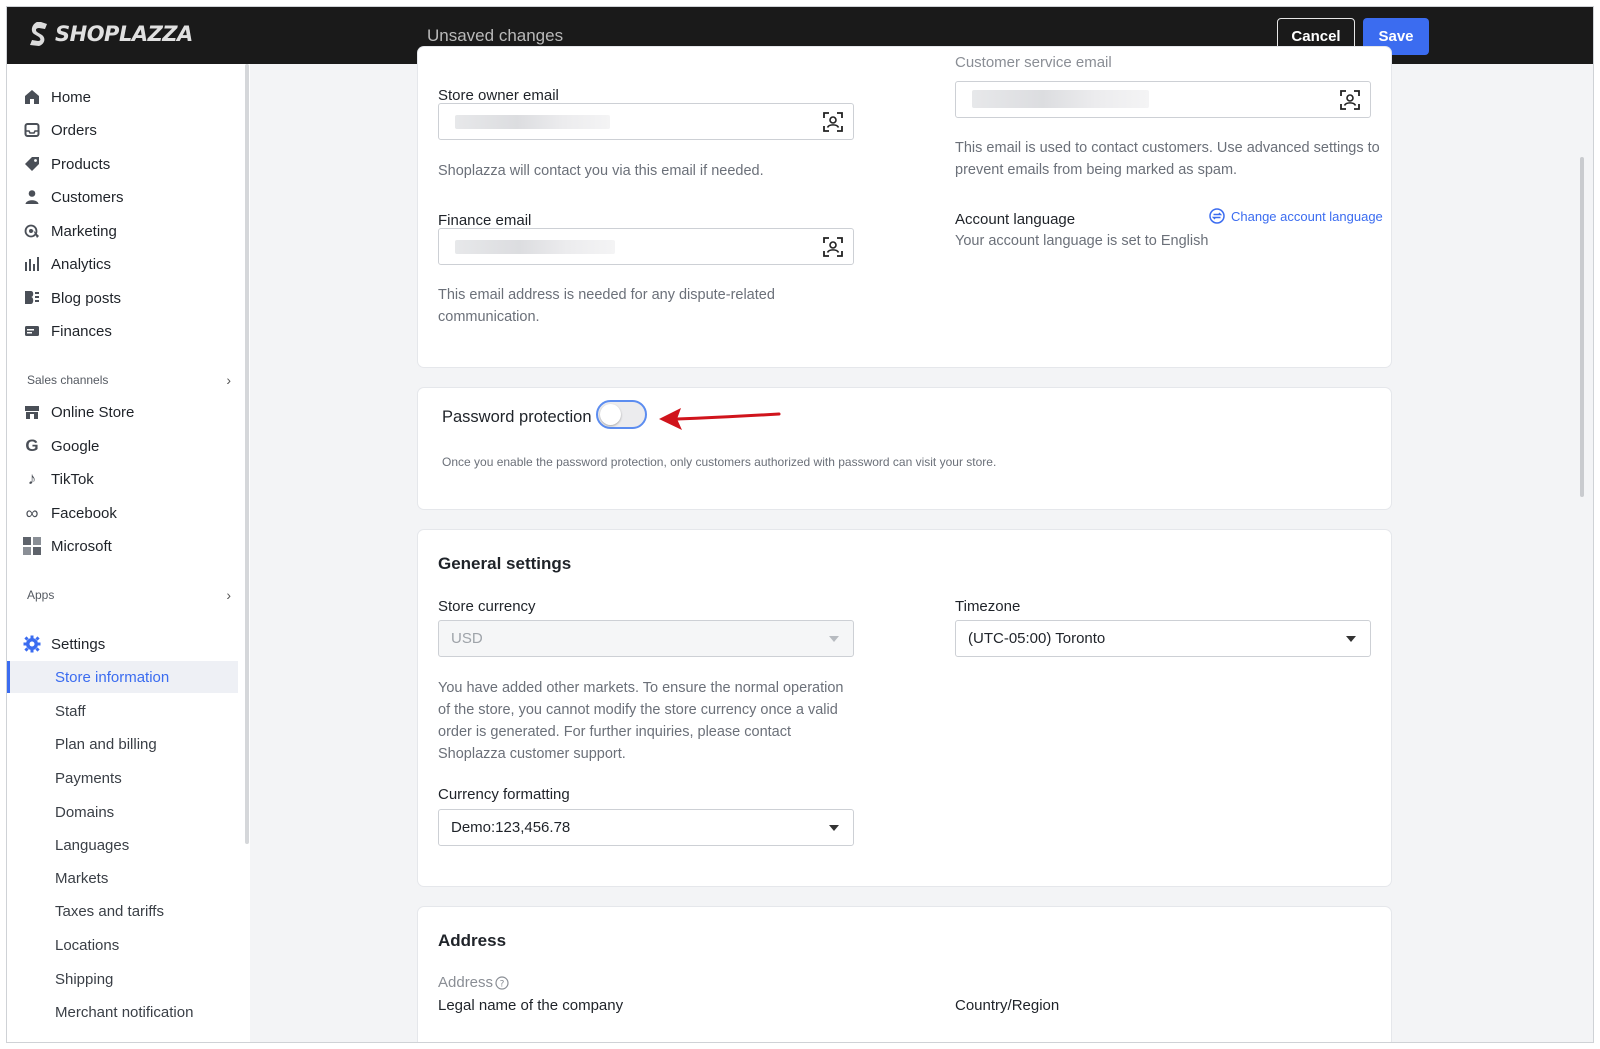 The height and width of the screenshot is (1049, 1600). I want to click on timezone-value: (UTC-05:00) Toronto, so click(1037, 638).